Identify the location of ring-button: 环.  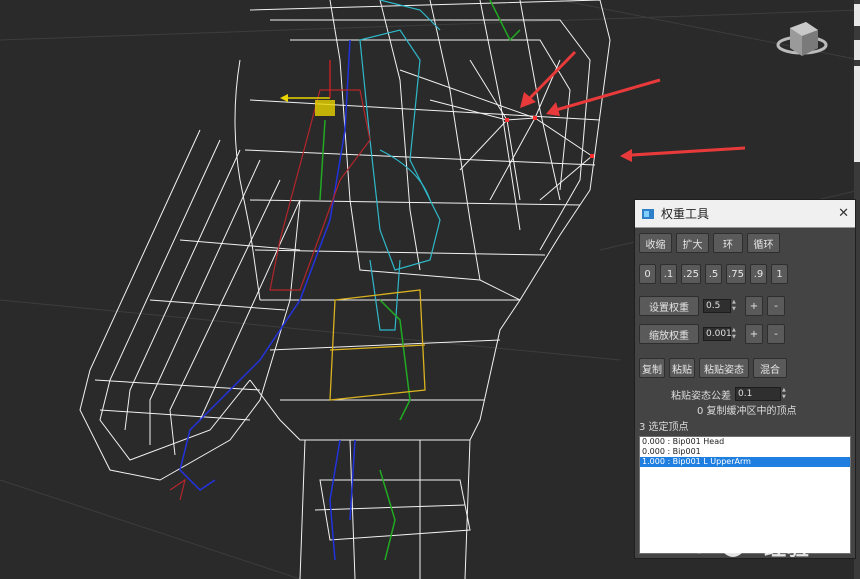
(728, 243).